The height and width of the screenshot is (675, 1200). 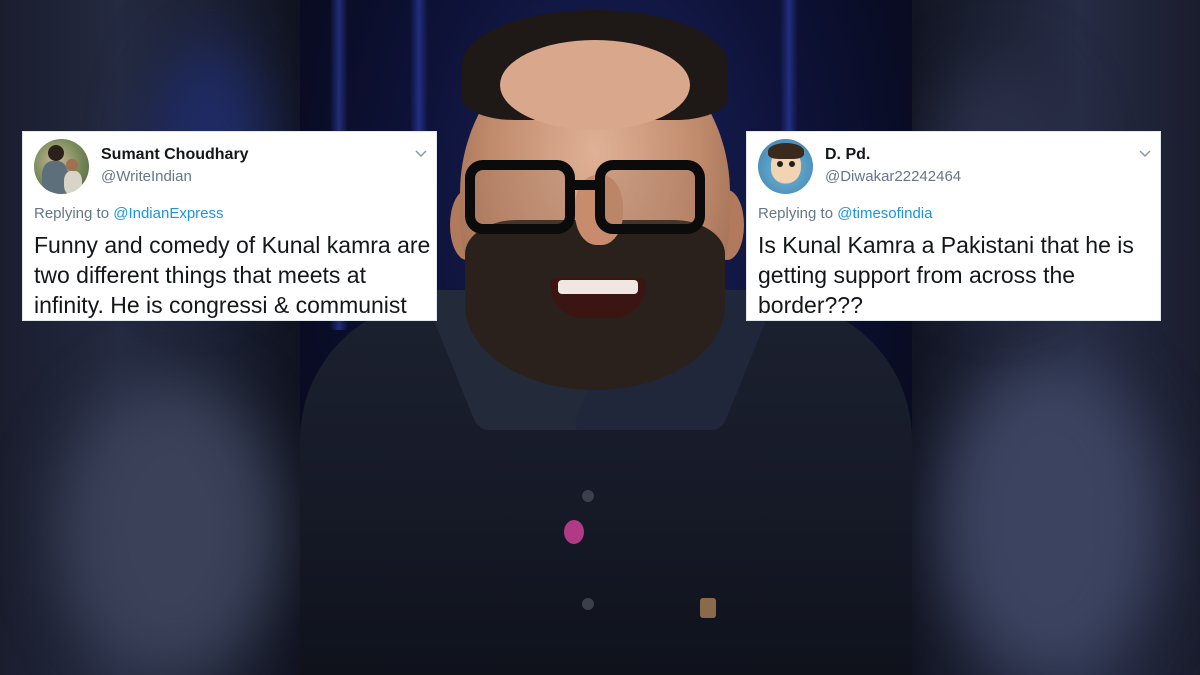 I want to click on forehead, so click(x=595, y=85).